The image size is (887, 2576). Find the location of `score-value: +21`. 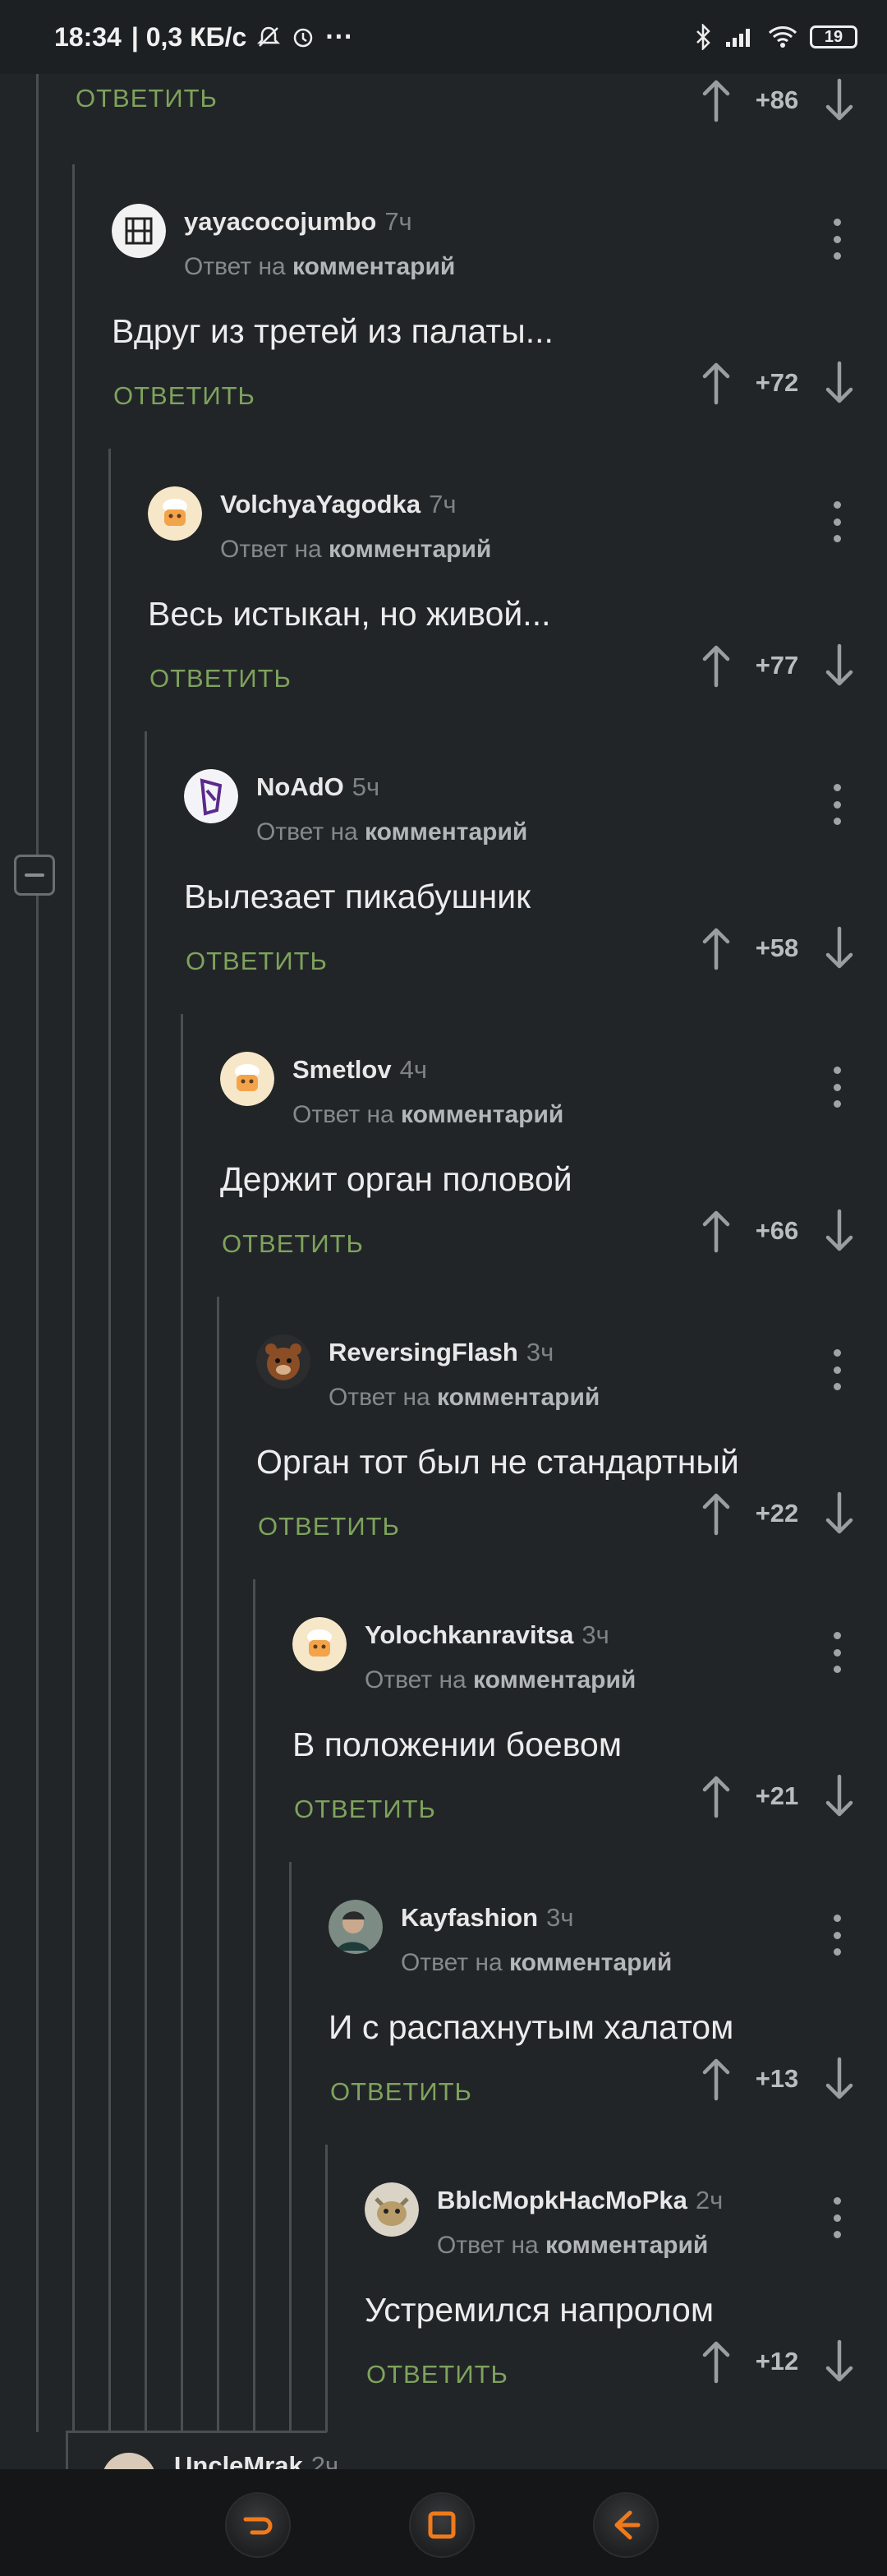

score-value: +21 is located at coordinates (777, 1795).